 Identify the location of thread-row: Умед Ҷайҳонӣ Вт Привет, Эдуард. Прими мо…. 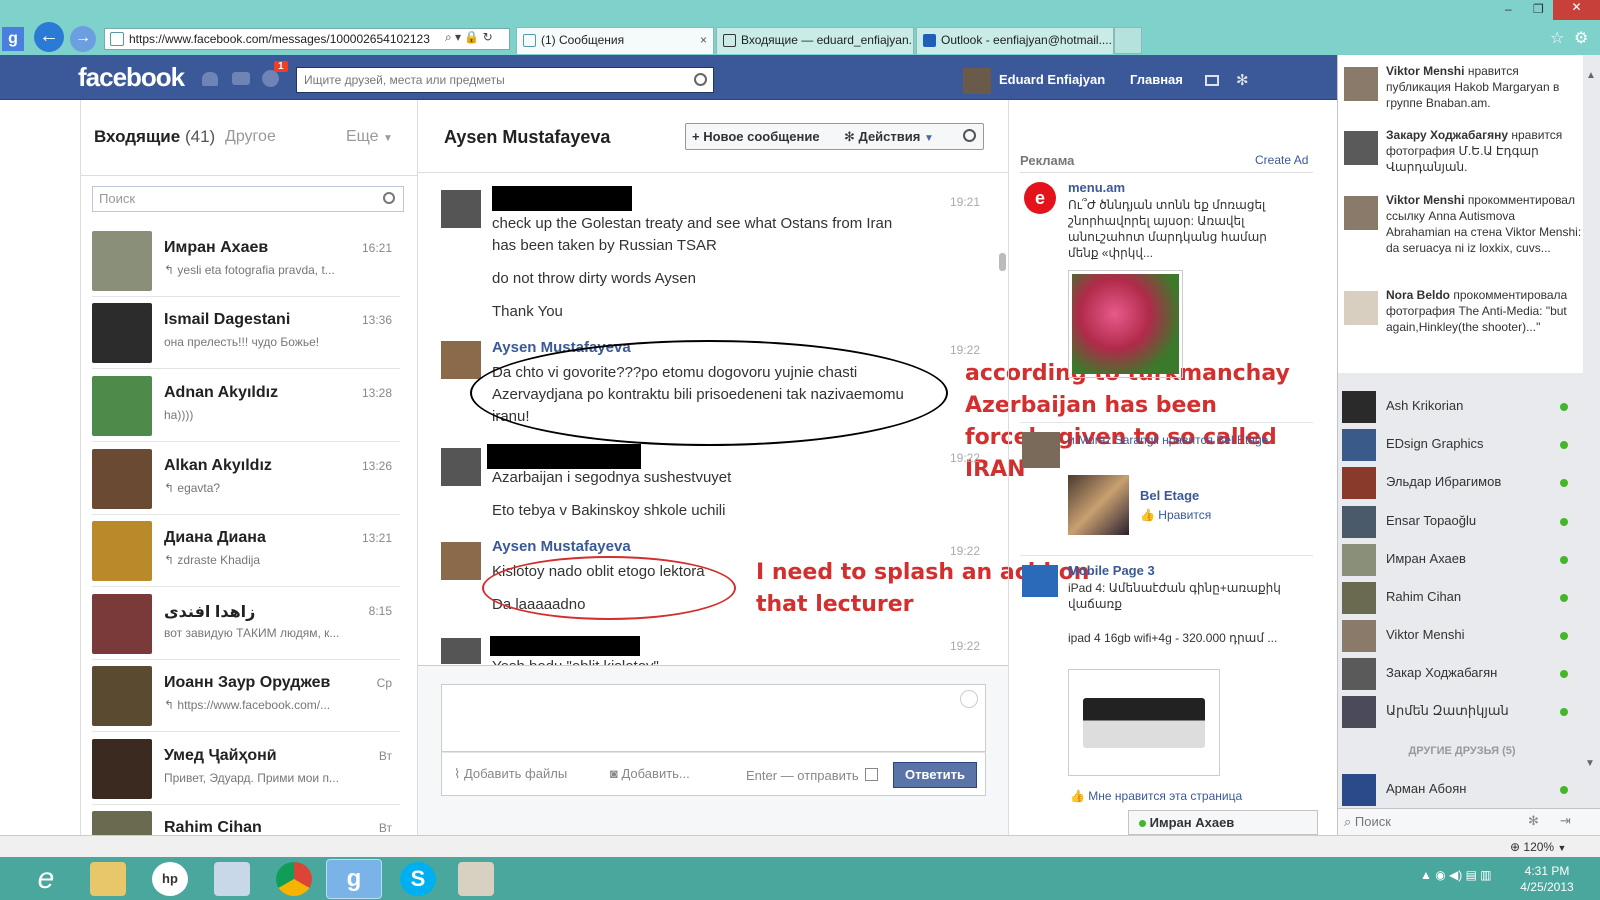
(246, 769).